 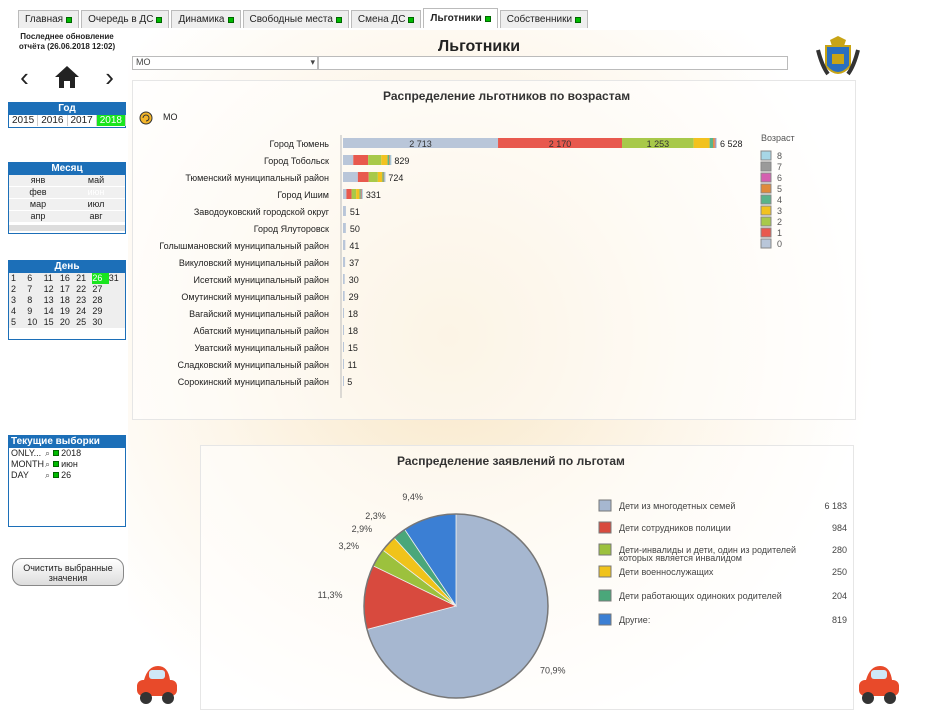 What do you see at coordinates (100, 311) in the screenshot?
I see `day-item: 29` at bounding box center [100, 311].